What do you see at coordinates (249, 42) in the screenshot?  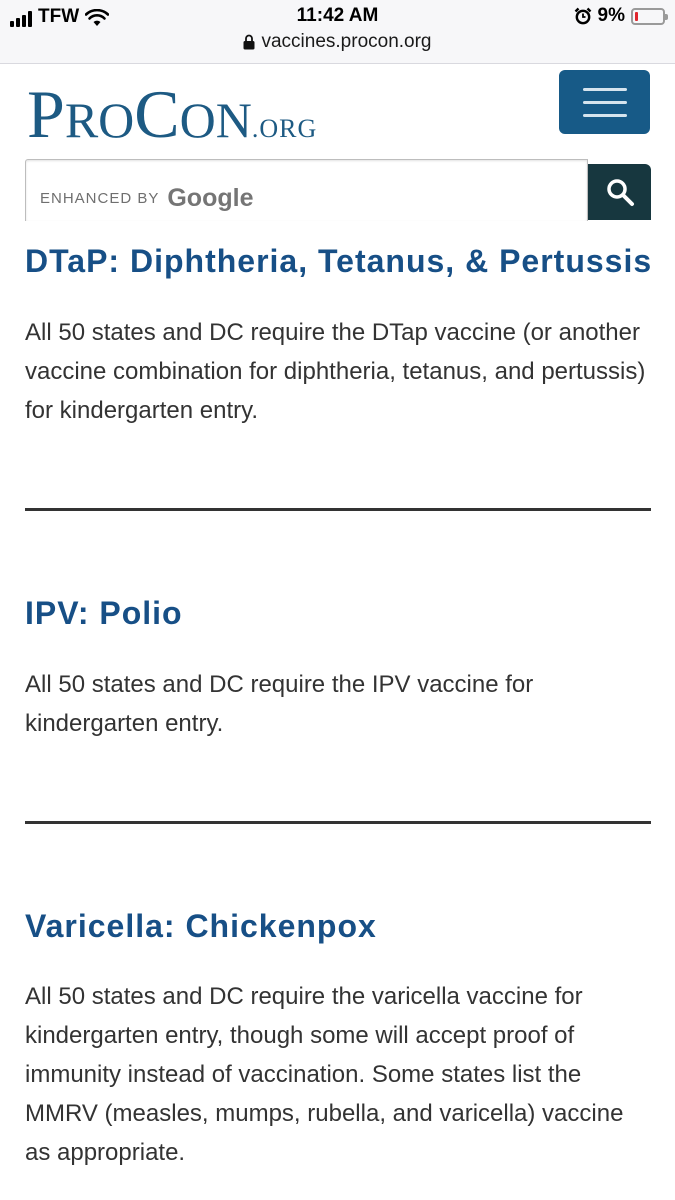 I see `lock-icon` at bounding box center [249, 42].